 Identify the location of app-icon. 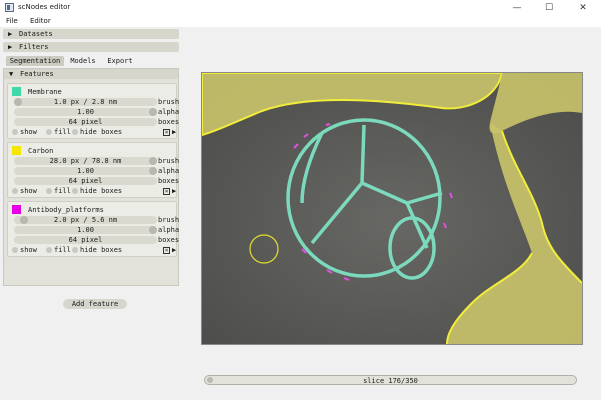
(9, 7).